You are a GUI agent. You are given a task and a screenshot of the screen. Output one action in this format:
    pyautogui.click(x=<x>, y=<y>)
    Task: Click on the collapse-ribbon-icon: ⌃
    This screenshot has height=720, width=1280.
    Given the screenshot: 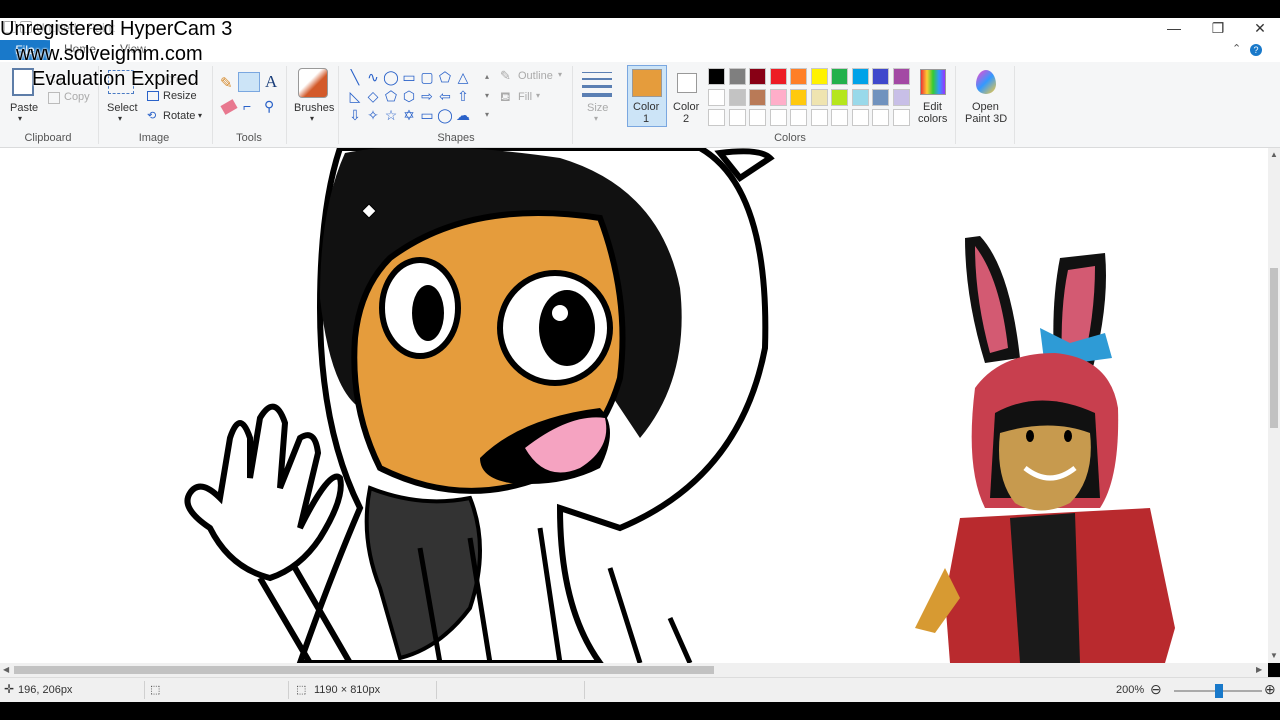 What is the action you would take?
    pyautogui.click(x=1236, y=48)
    